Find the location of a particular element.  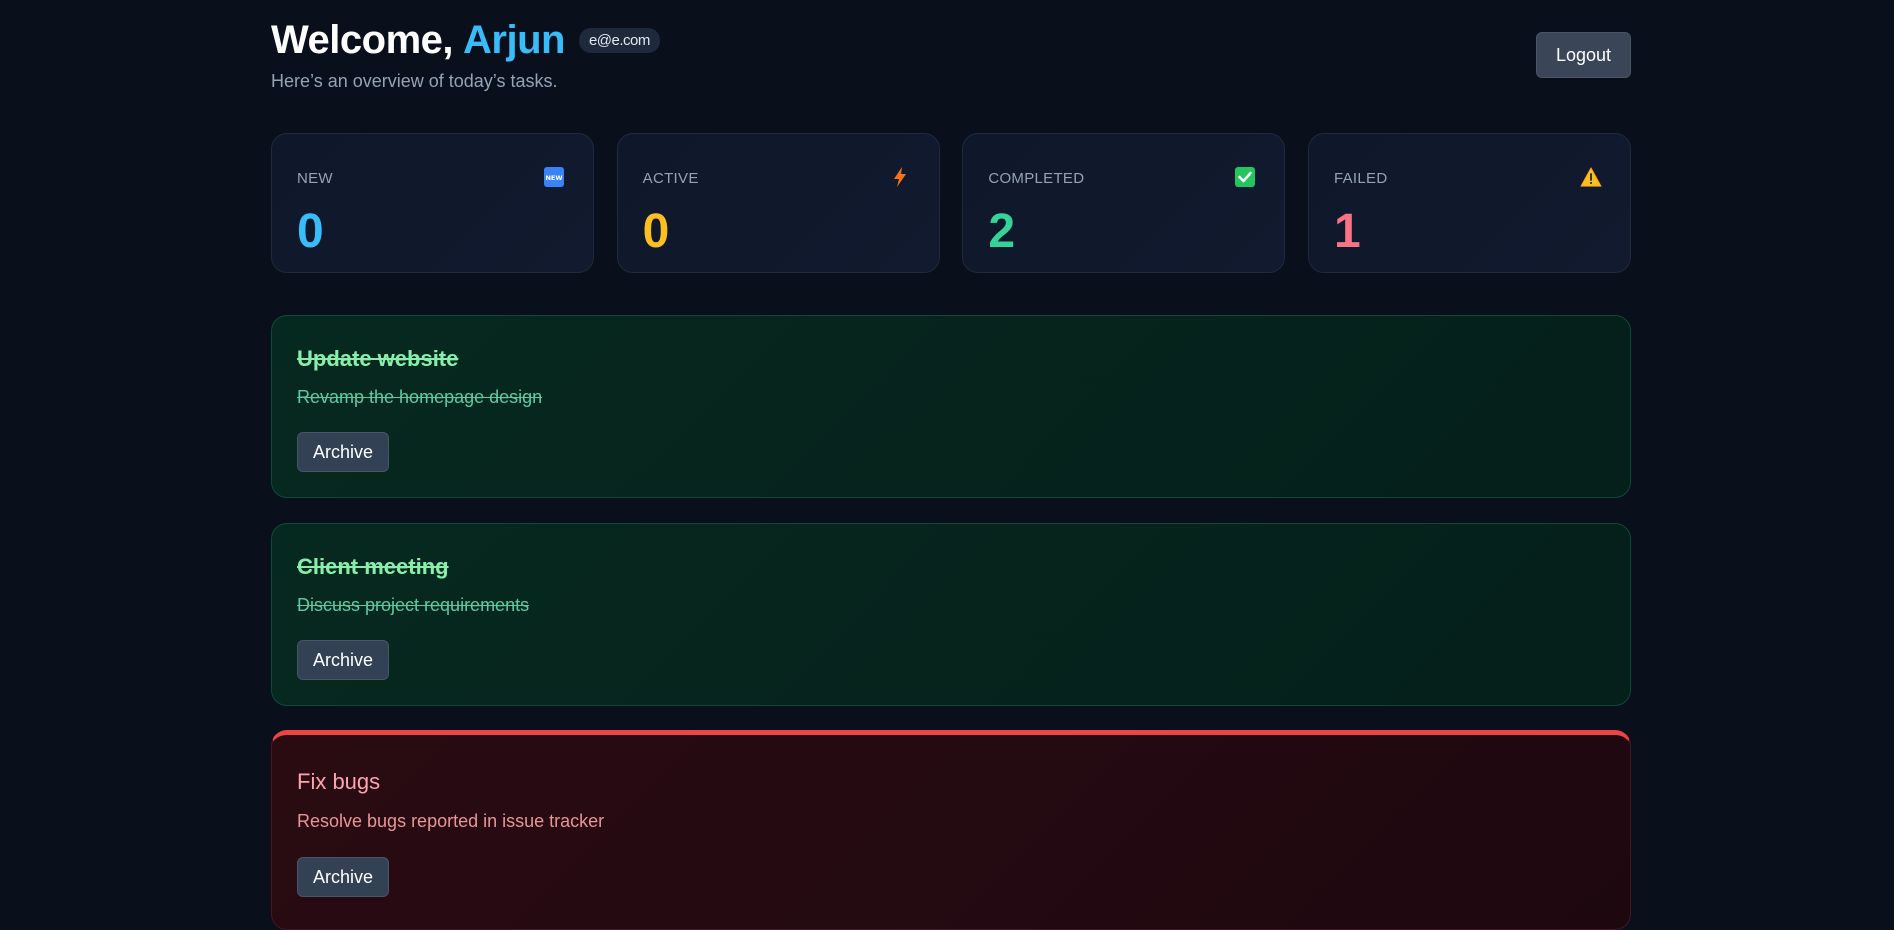

task-title: Fix bugs is located at coordinates (339, 781).